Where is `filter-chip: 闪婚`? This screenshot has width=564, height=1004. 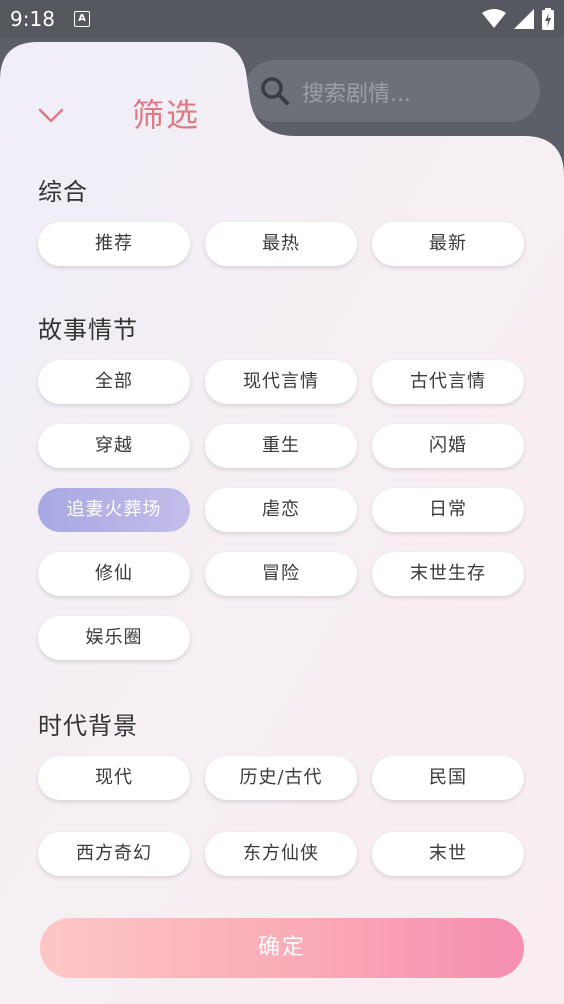 filter-chip: 闪婚 is located at coordinates (448, 446).